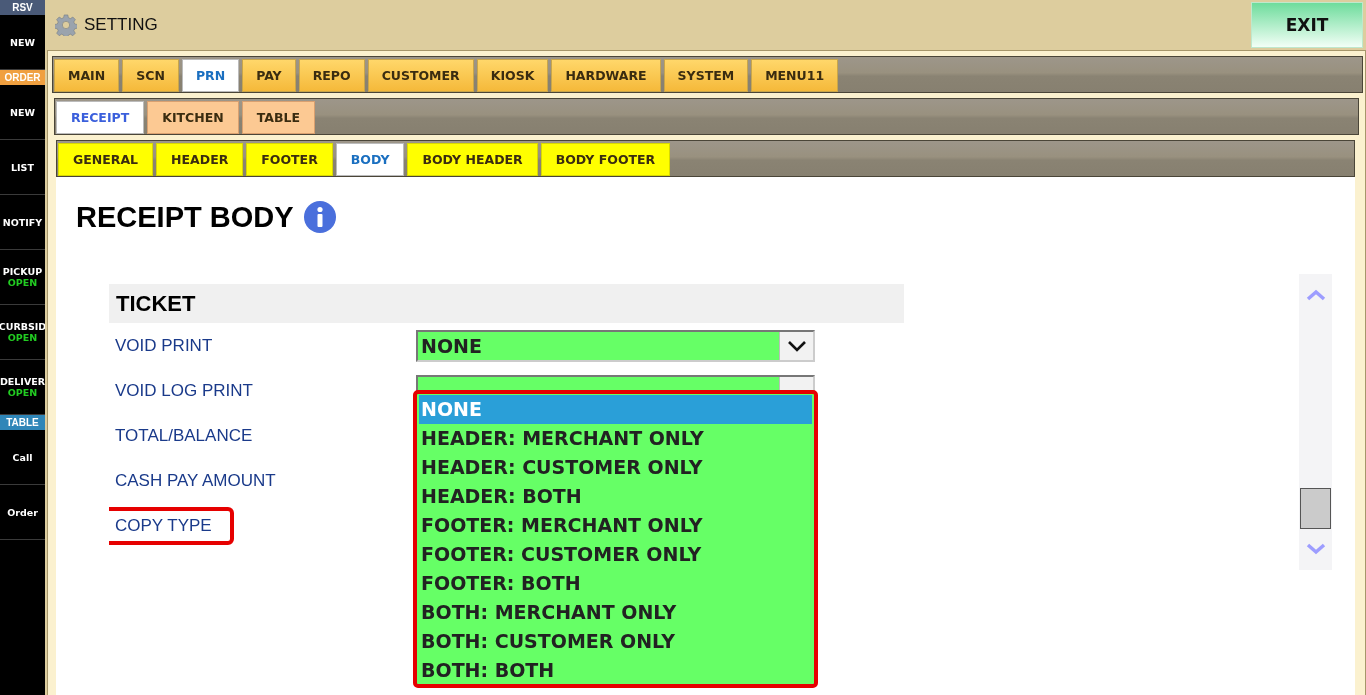 This screenshot has width=1366, height=695. What do you see at coordinates (185, 217) in the screenshot?
I see `page-title: RECEIPT BODY` at bounding box center [185, 217].